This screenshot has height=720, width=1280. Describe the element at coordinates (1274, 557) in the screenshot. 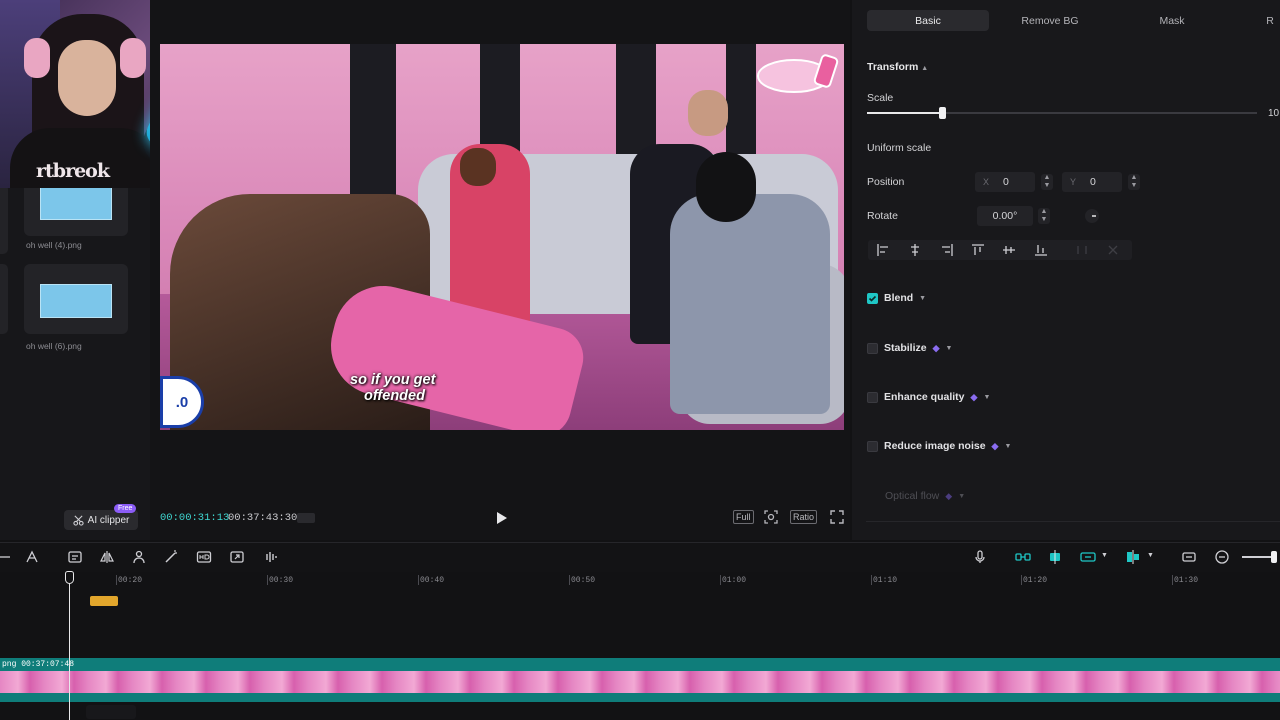

I see `zoom-slider-handle` at that location.